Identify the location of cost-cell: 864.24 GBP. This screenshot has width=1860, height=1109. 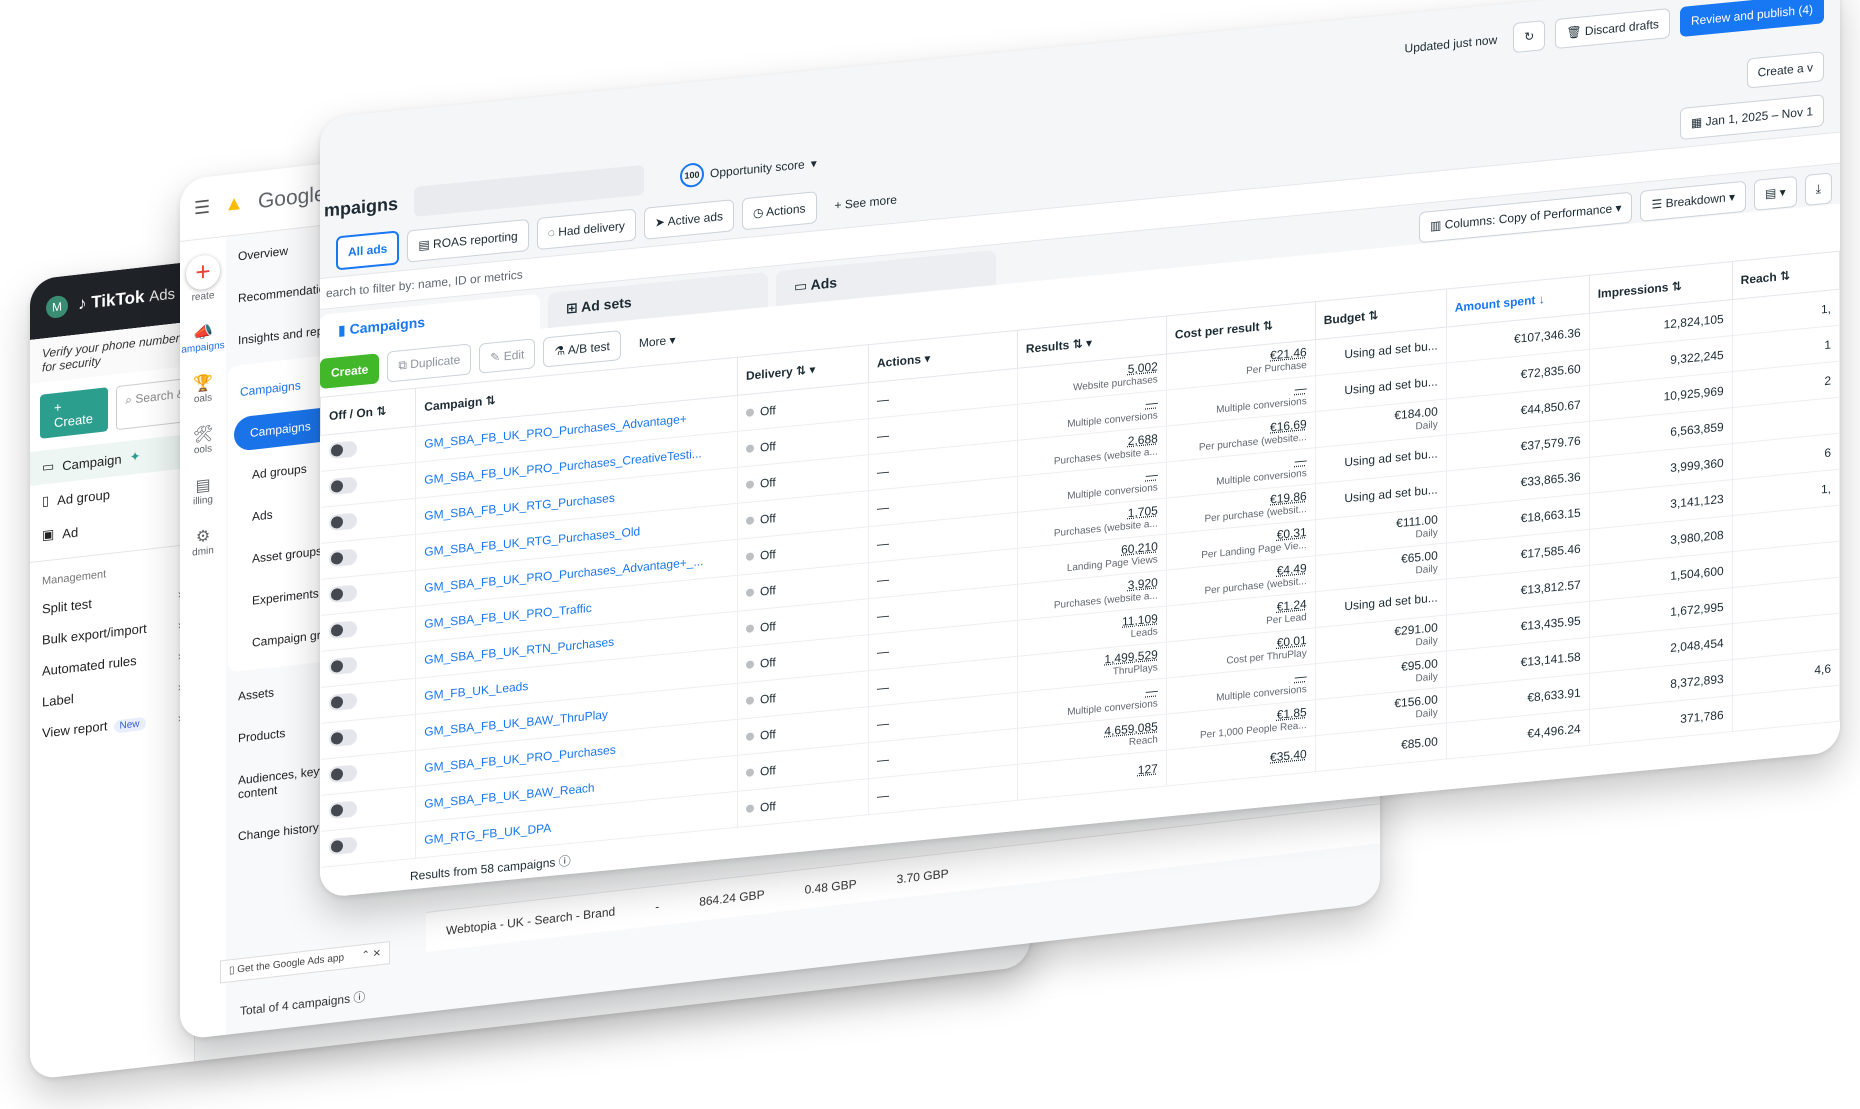
(732, 897).